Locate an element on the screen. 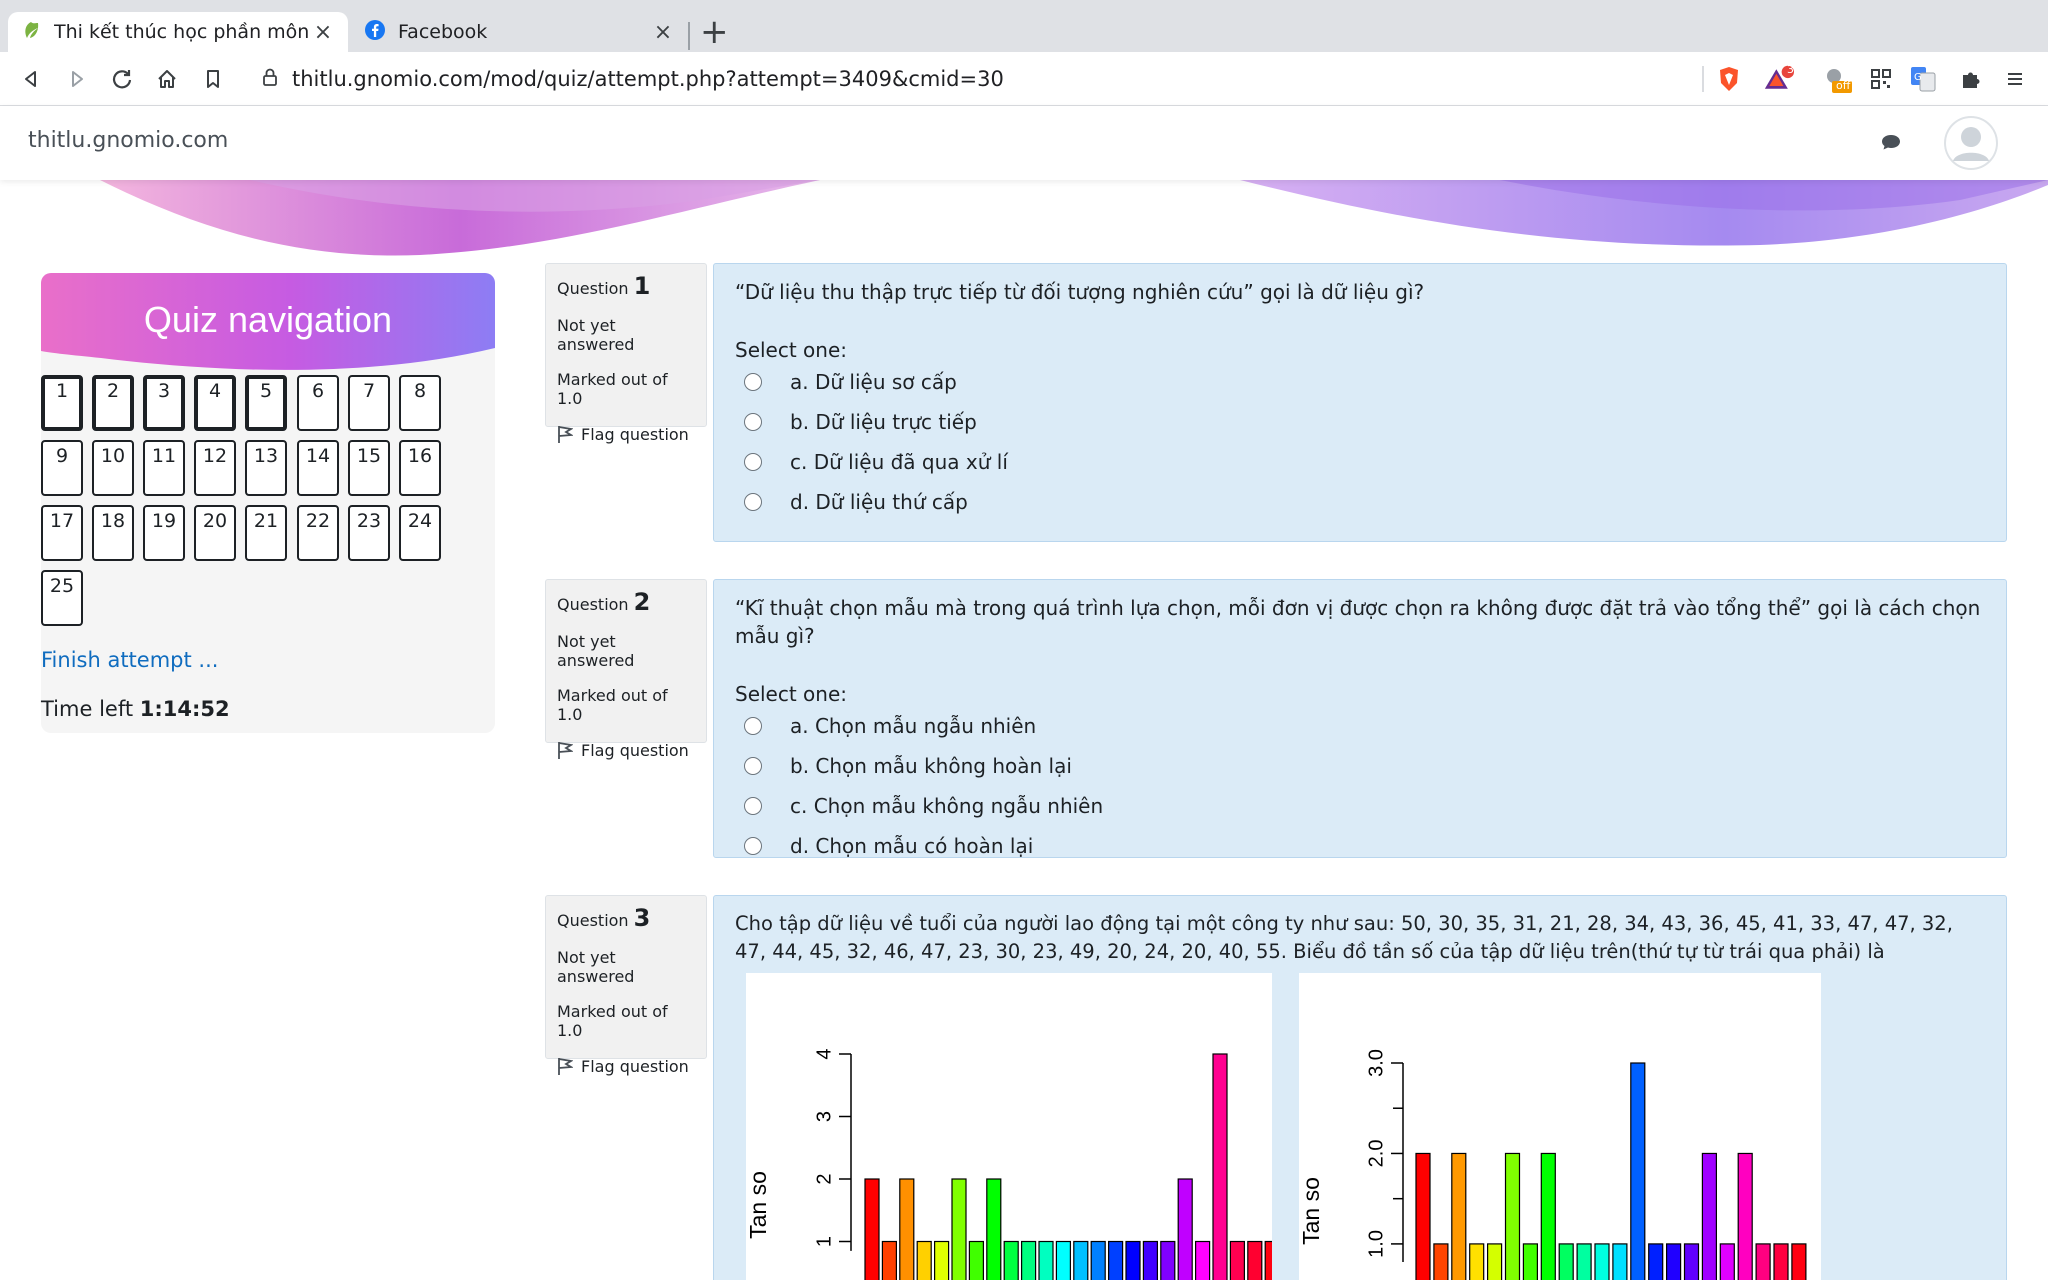 This screenshot has height=1280, width=2048. answer-option: a. Chọn mẫu ngẫu nhiên is located at coordinates (1360, 726).